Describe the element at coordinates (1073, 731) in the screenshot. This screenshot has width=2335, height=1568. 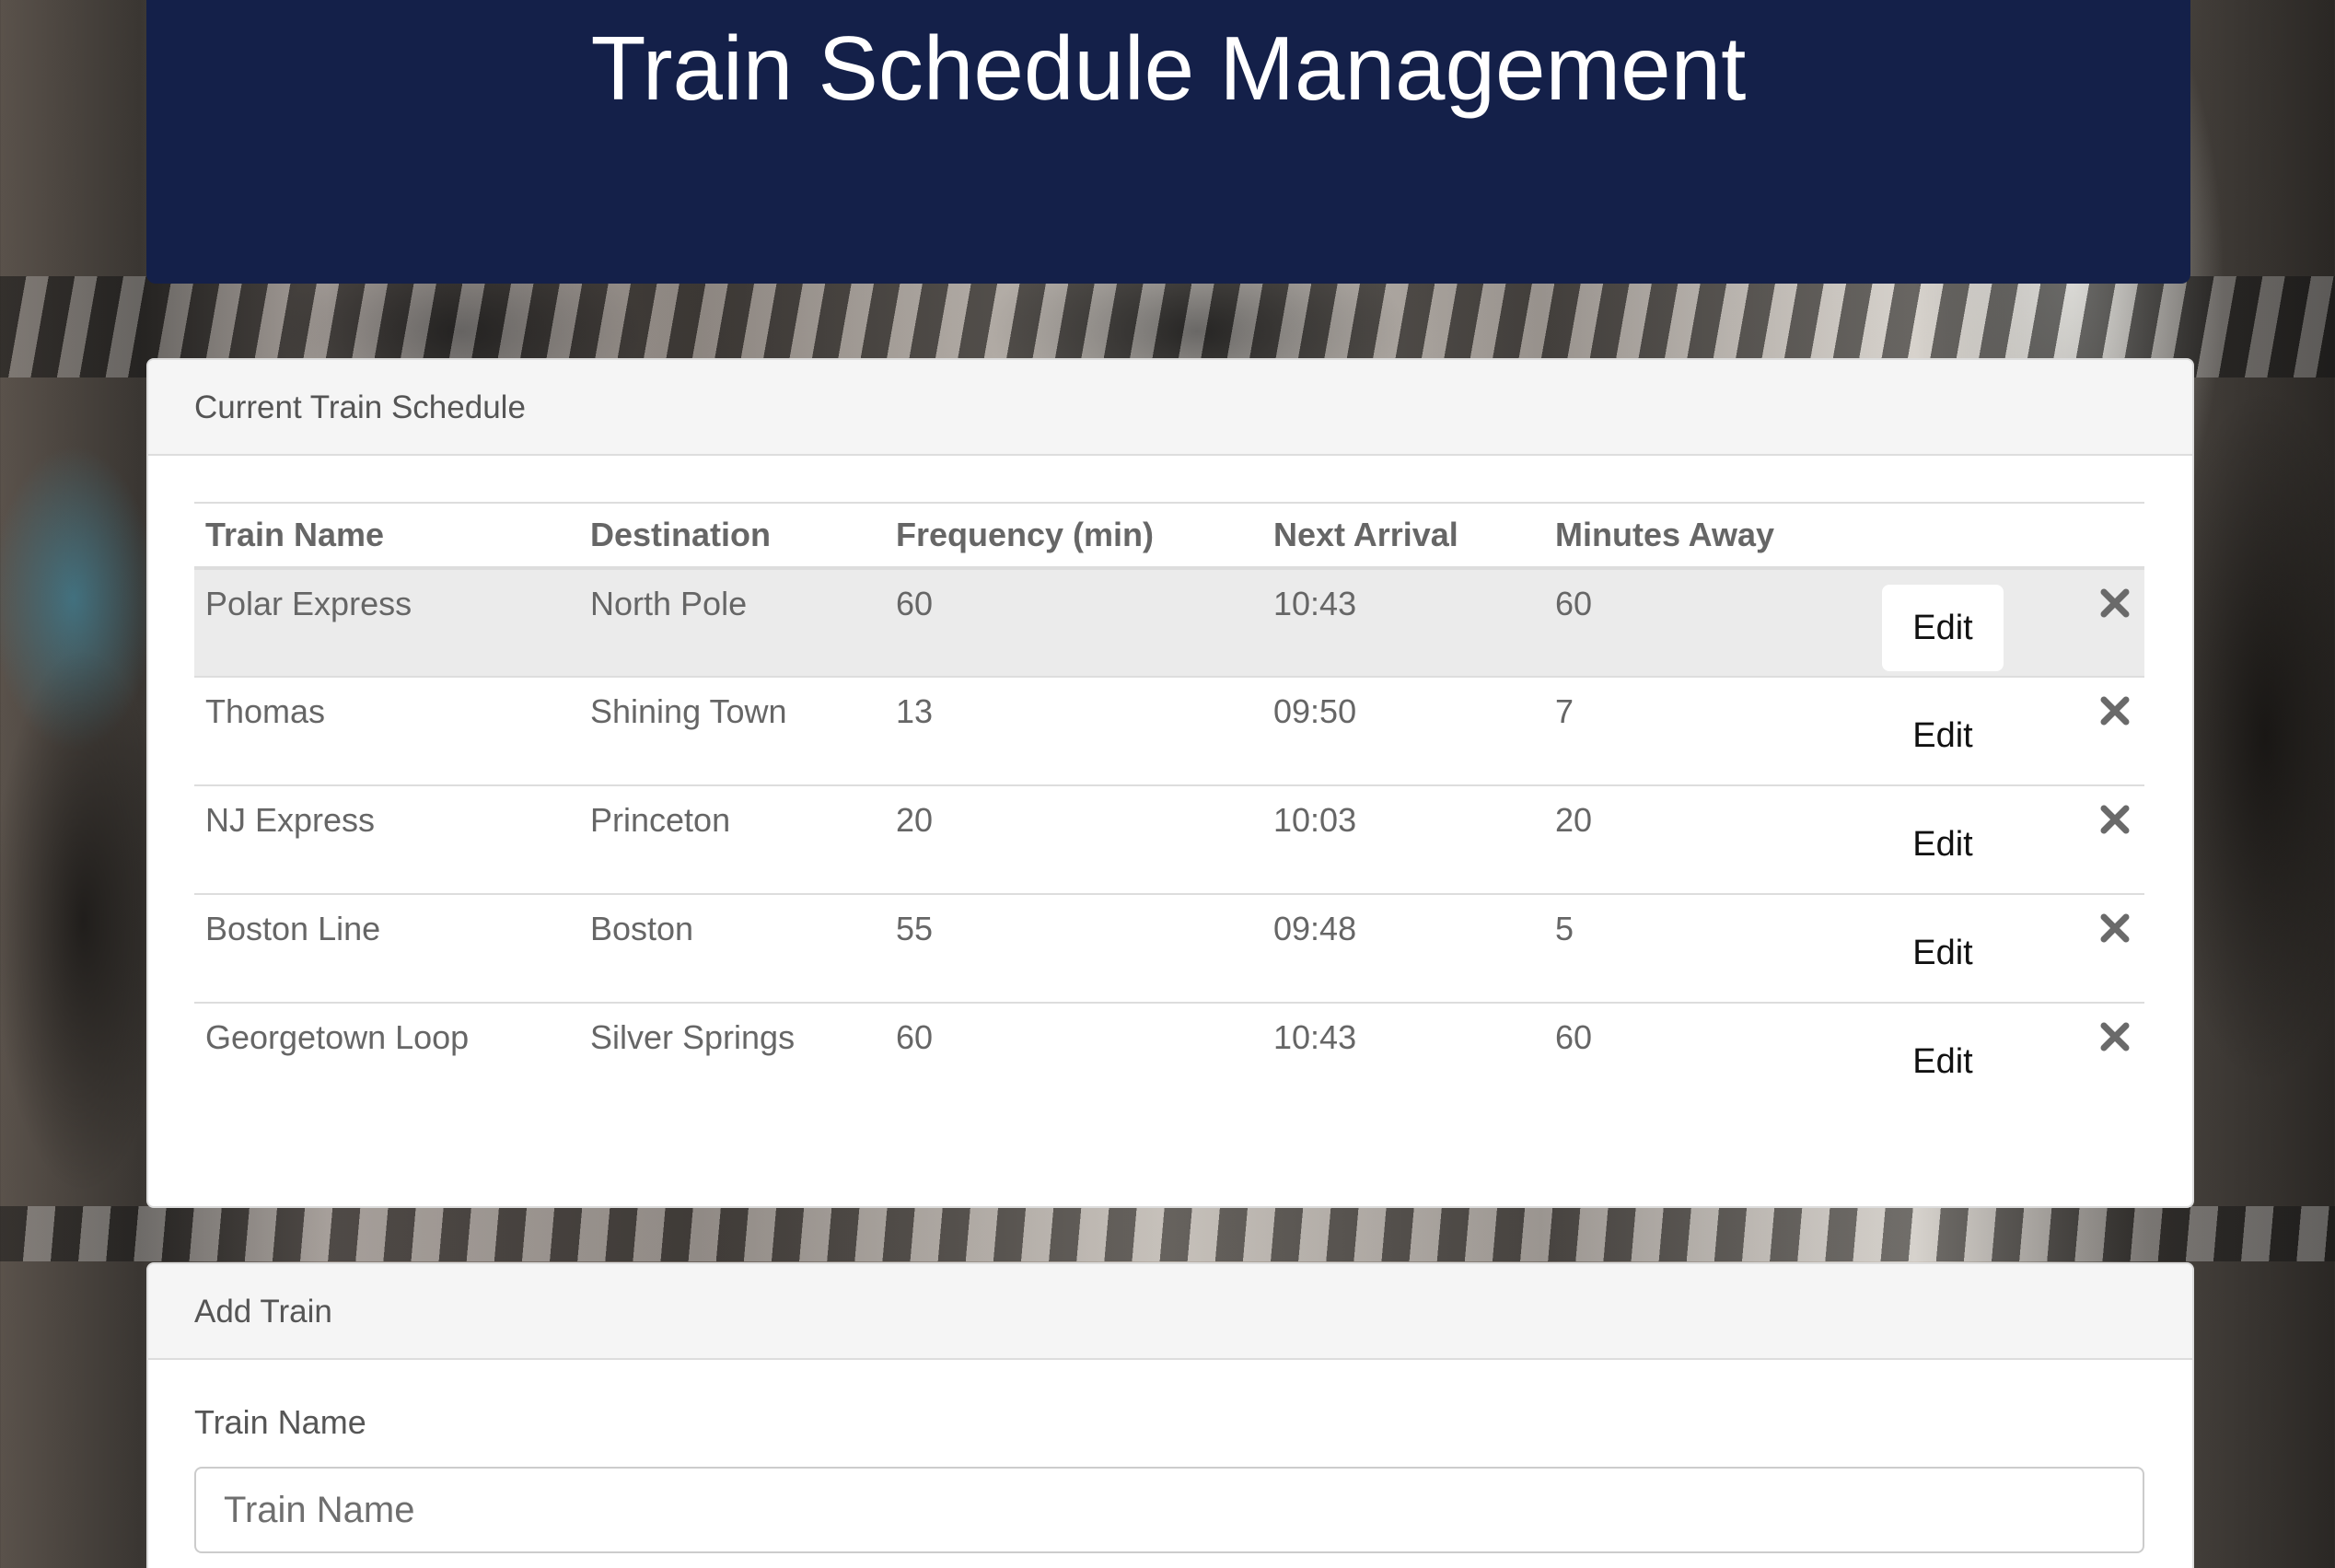
I see `cell-frequency: 13` at that location.